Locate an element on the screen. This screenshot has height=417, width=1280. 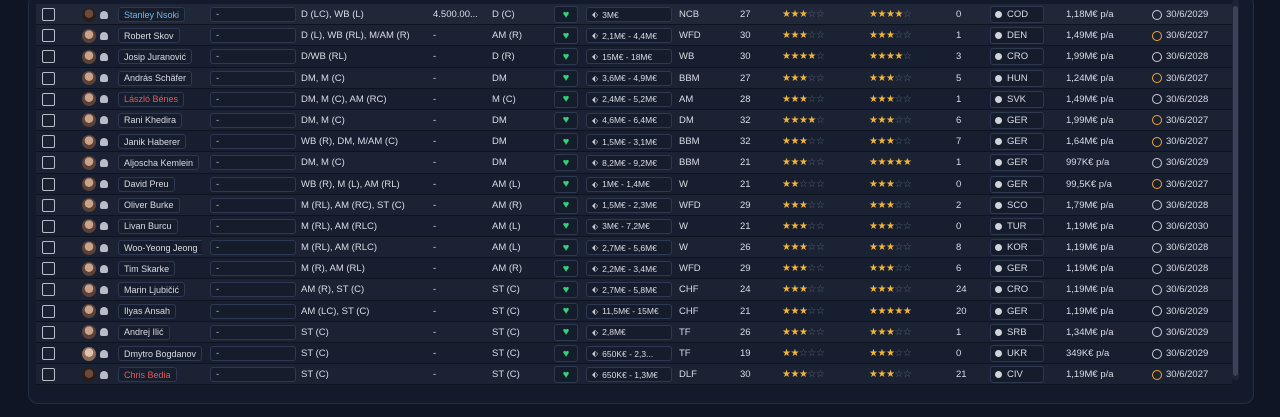
player-name-cell: Livan Burcu is located at coordinates (157, 226).